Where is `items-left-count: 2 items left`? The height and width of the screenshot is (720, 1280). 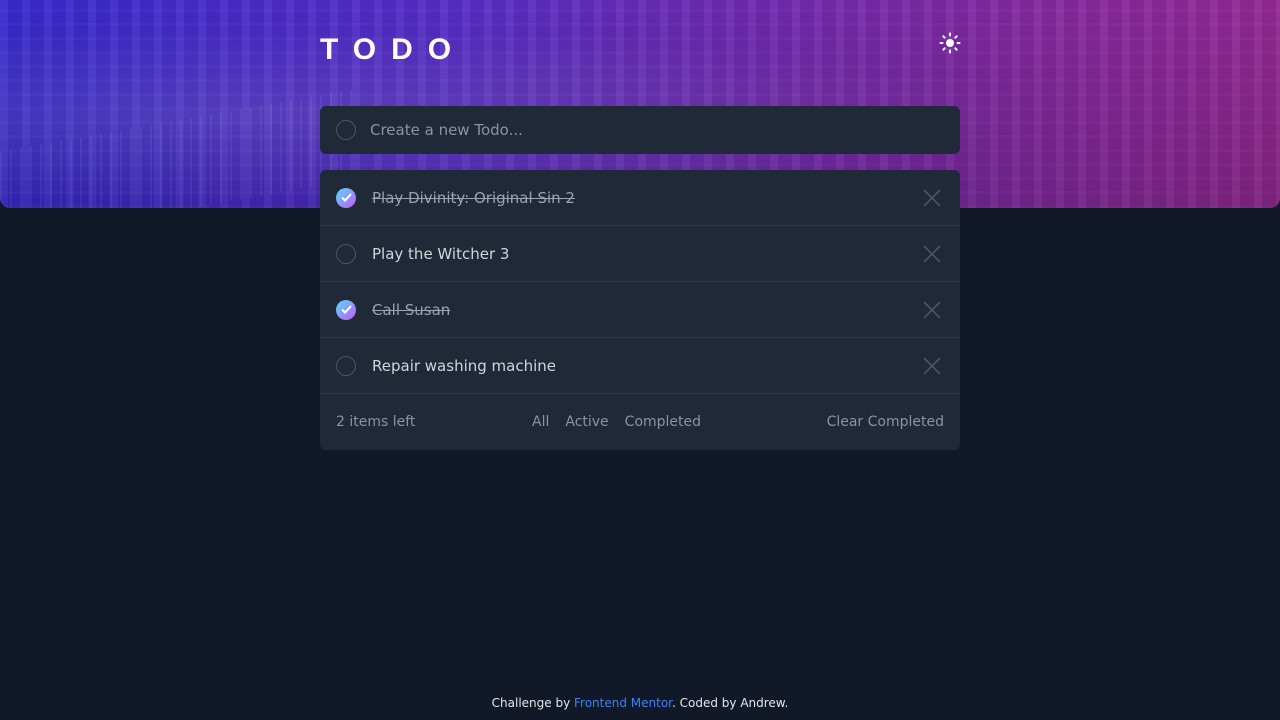 items-left-count: 2 items left is located at coordinates (376, 422).